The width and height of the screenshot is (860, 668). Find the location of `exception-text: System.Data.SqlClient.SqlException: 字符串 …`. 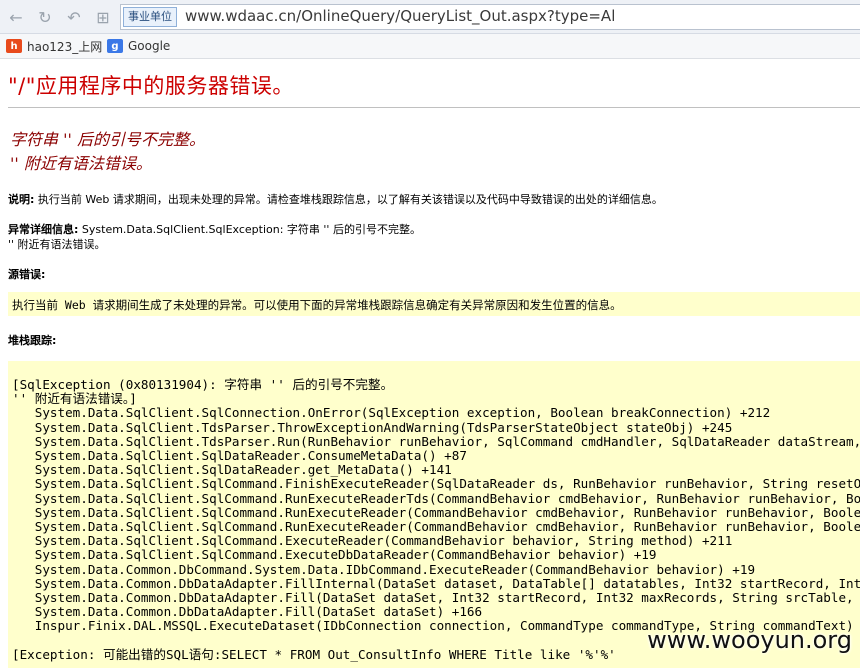

exception-text: System.Data.SqlClient.SqlException: 字符串 … is located at coordinates (249, 229).